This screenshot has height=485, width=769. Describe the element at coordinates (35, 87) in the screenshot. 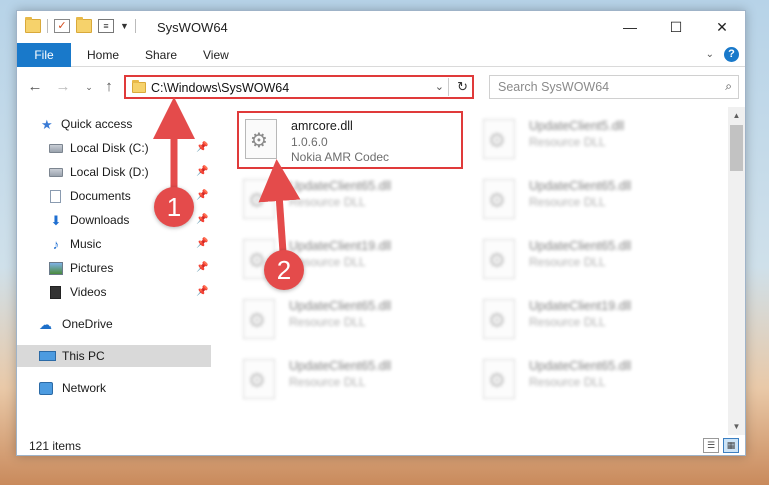

I see `back-arrow-icon: ←` at that location.